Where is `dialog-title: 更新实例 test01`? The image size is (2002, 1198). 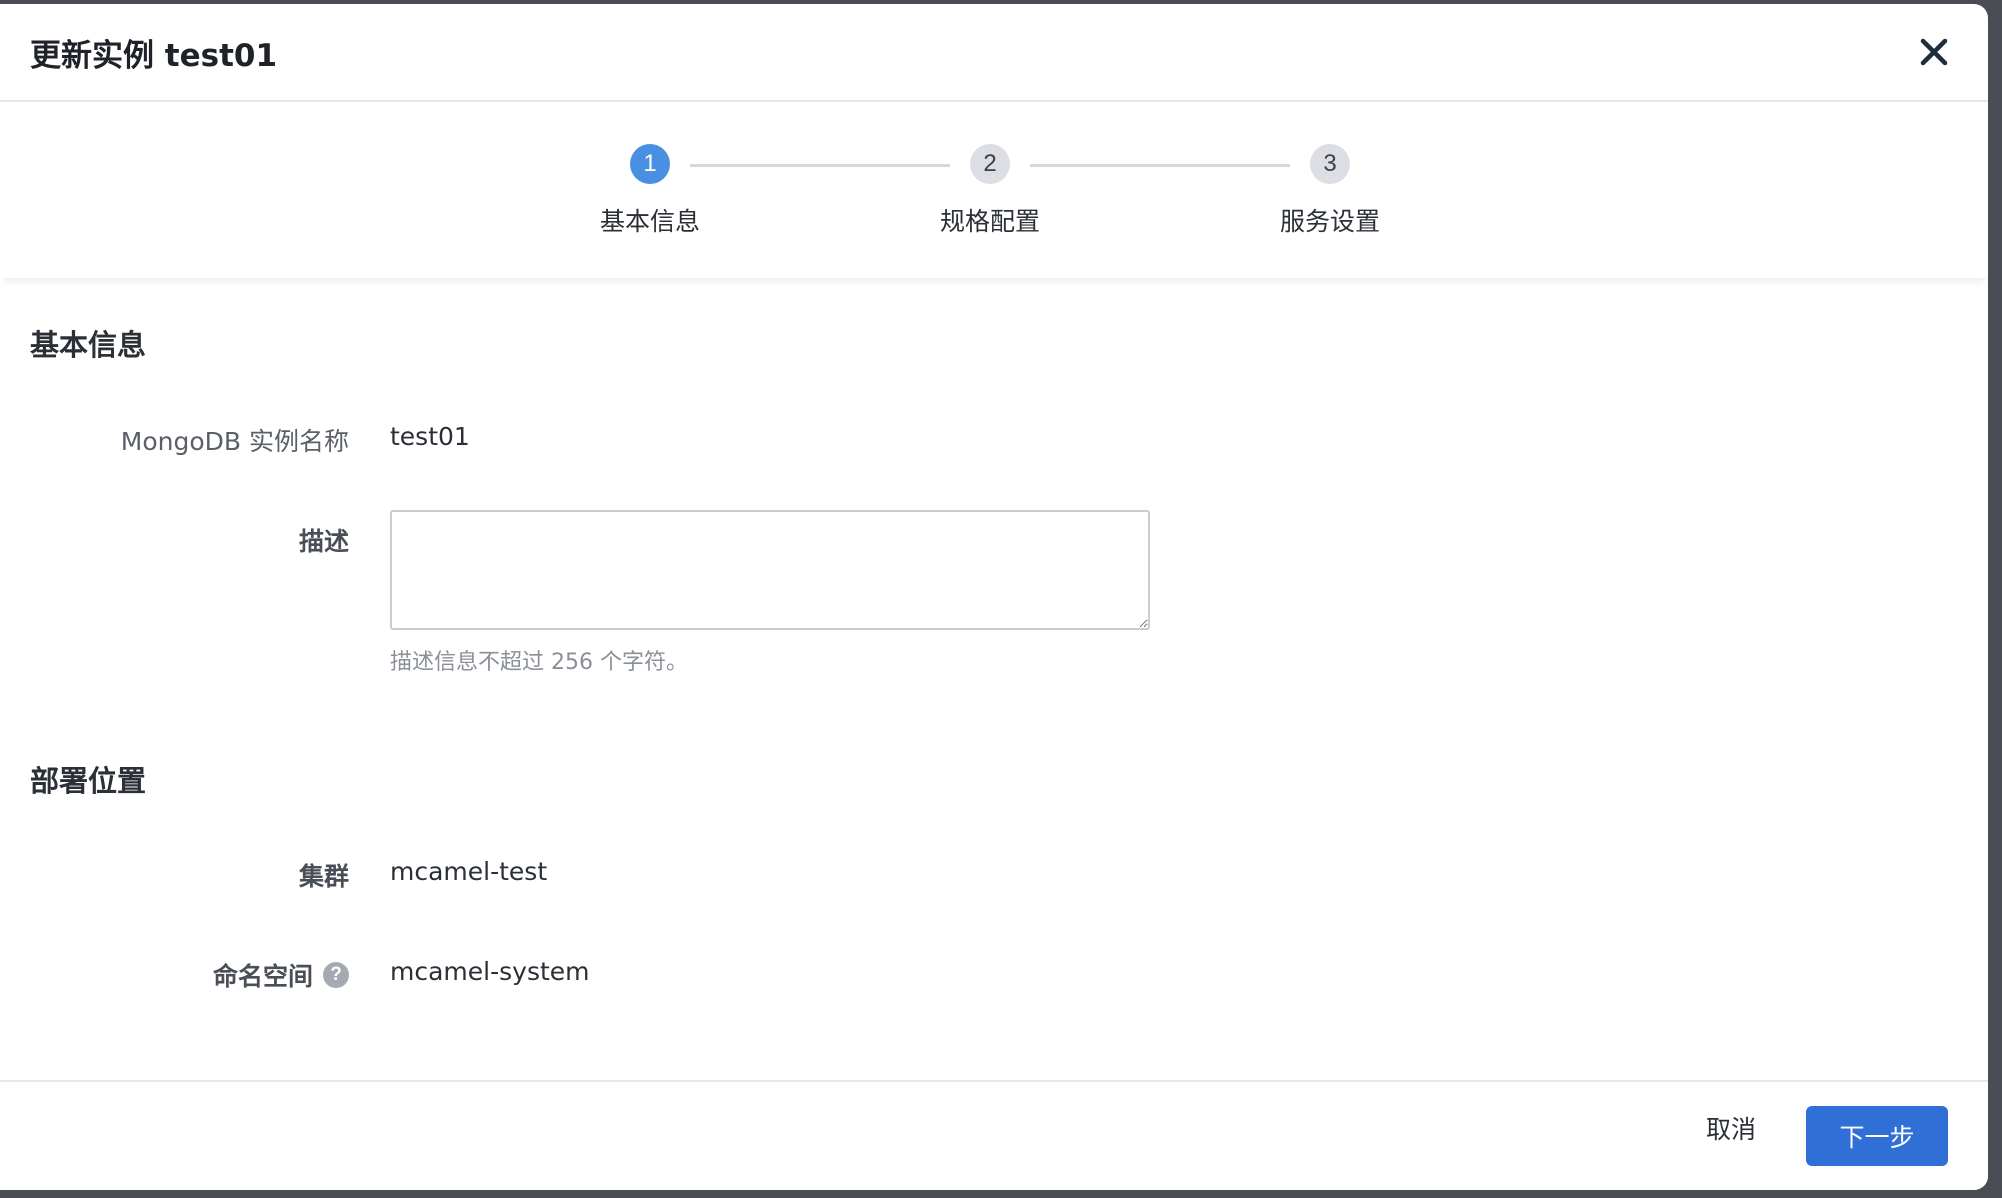
dialog-title: 更新实例 test01 is located at coordinates (154, 56).